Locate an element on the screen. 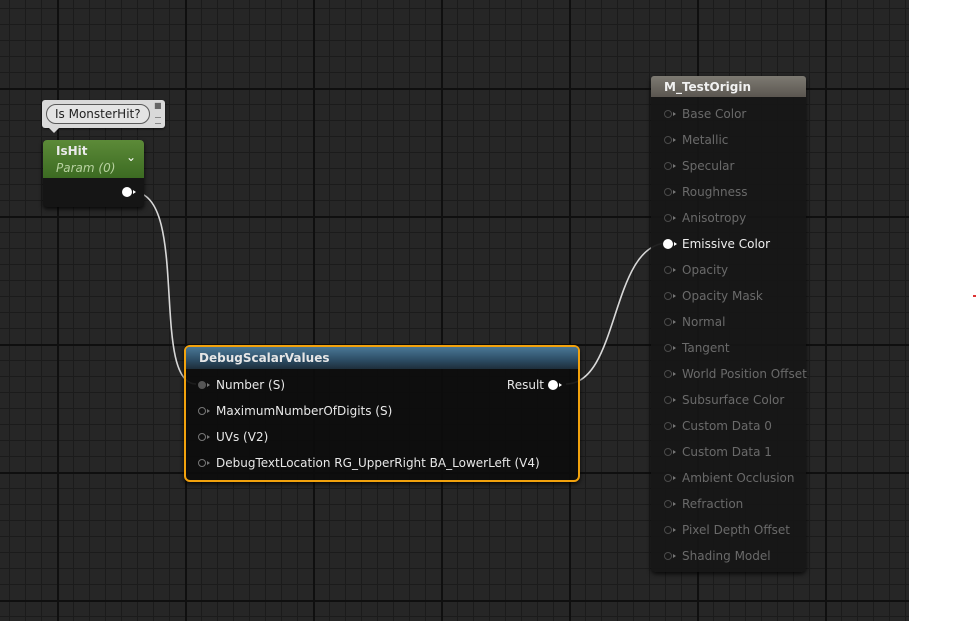  material-input-row: Base Color is located at coordinates (726, 114).